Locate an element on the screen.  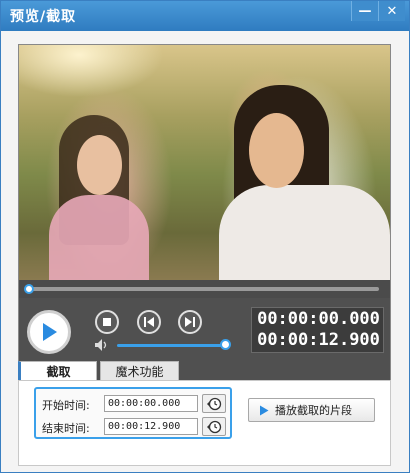
previous-frame-icon is located at coordinates (149, 322).